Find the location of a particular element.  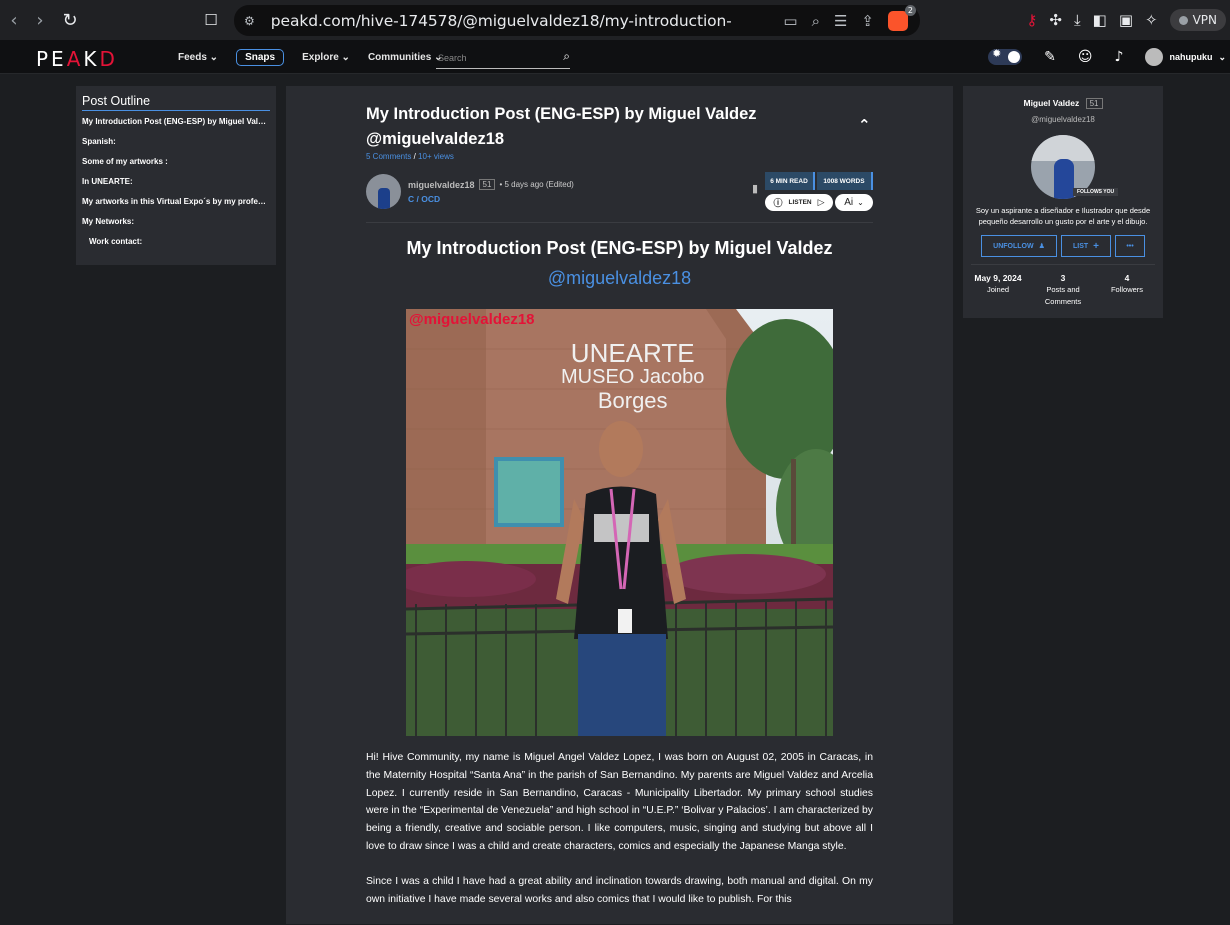

bell-icon: ♪ is located at coordinates (1119, 57).